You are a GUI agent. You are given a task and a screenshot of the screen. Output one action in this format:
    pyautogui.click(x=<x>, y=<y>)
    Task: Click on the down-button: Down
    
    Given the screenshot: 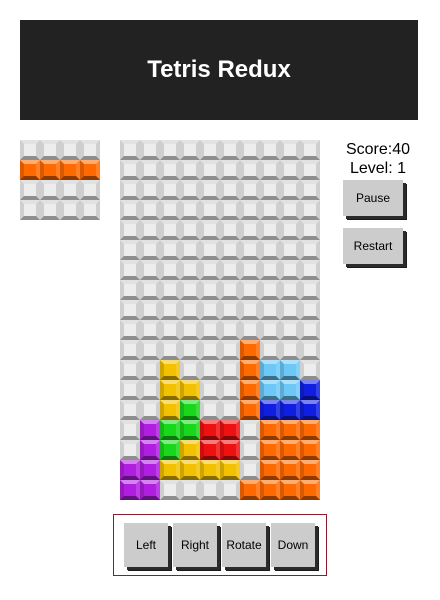 What is the action you would take?
    pyautogui.click(x=293, y=545)
    